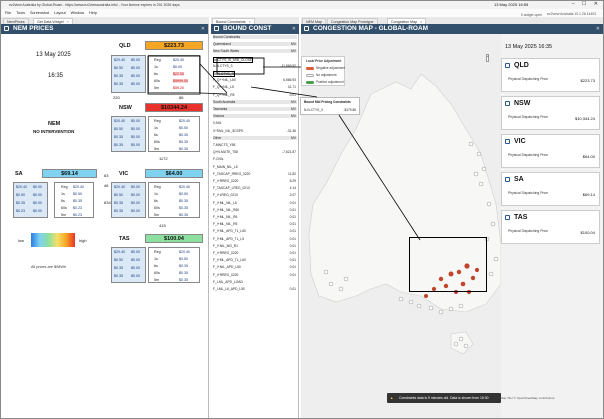 This screenshot has width=604, height=419. What do you see at coordinates (174, 238) in the screenshot?
I see `region-price-tas: $100.04` at bounding box center [174, 238].